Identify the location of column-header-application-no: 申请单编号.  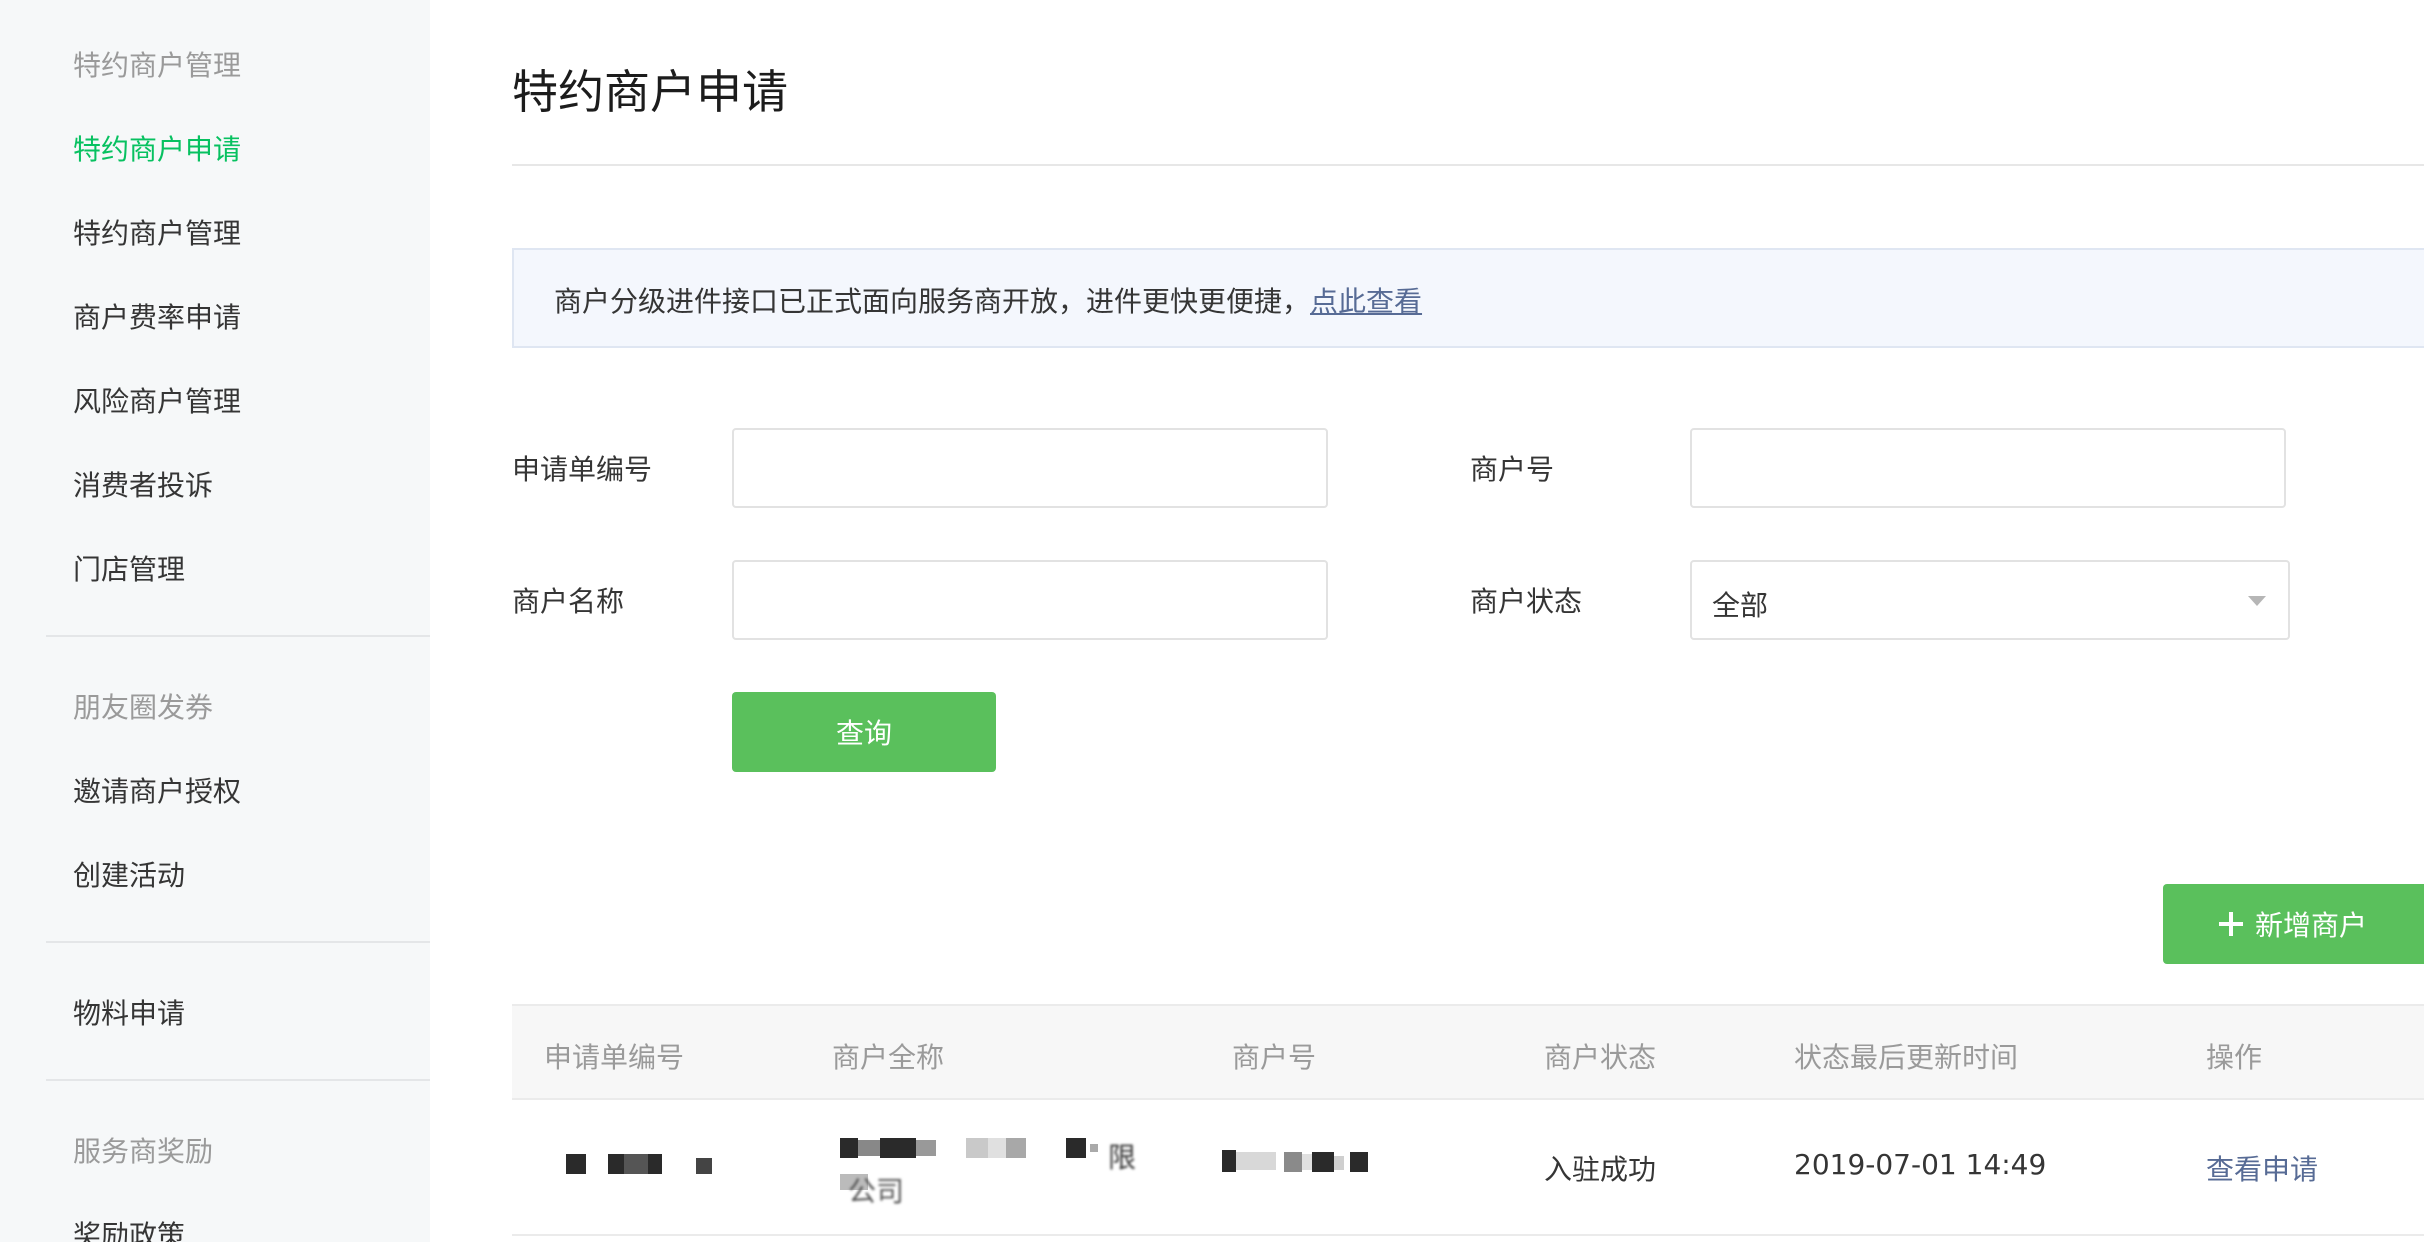
(614, 1057).